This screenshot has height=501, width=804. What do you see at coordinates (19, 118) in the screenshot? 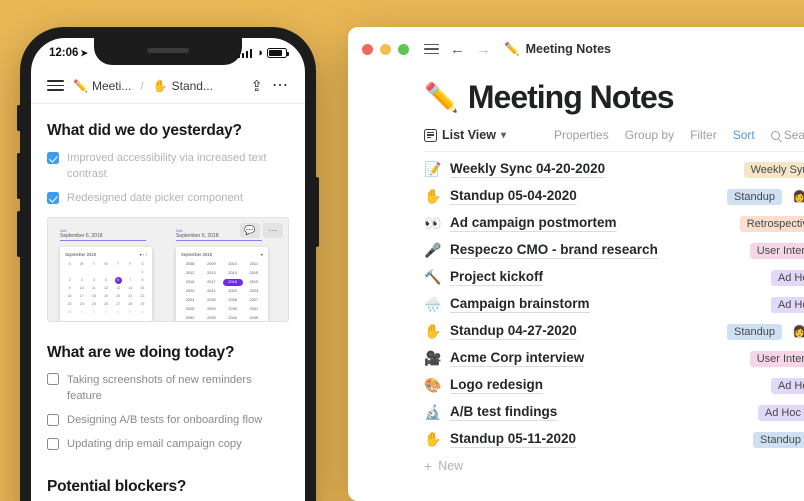
I see `phone-silent-switch` at bounding box center [19, 118].